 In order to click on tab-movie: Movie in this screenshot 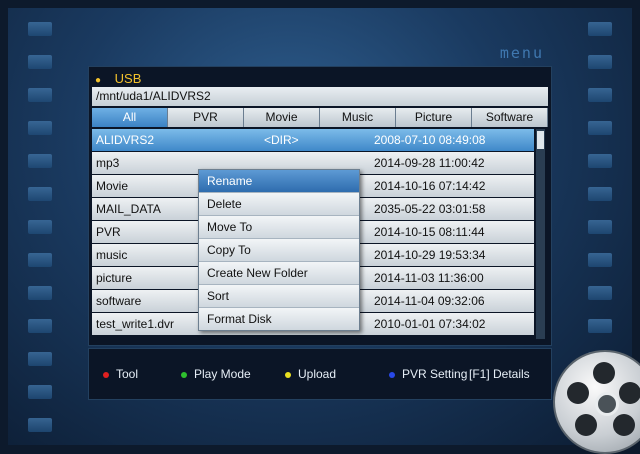, I will do `click(282, 117)`.